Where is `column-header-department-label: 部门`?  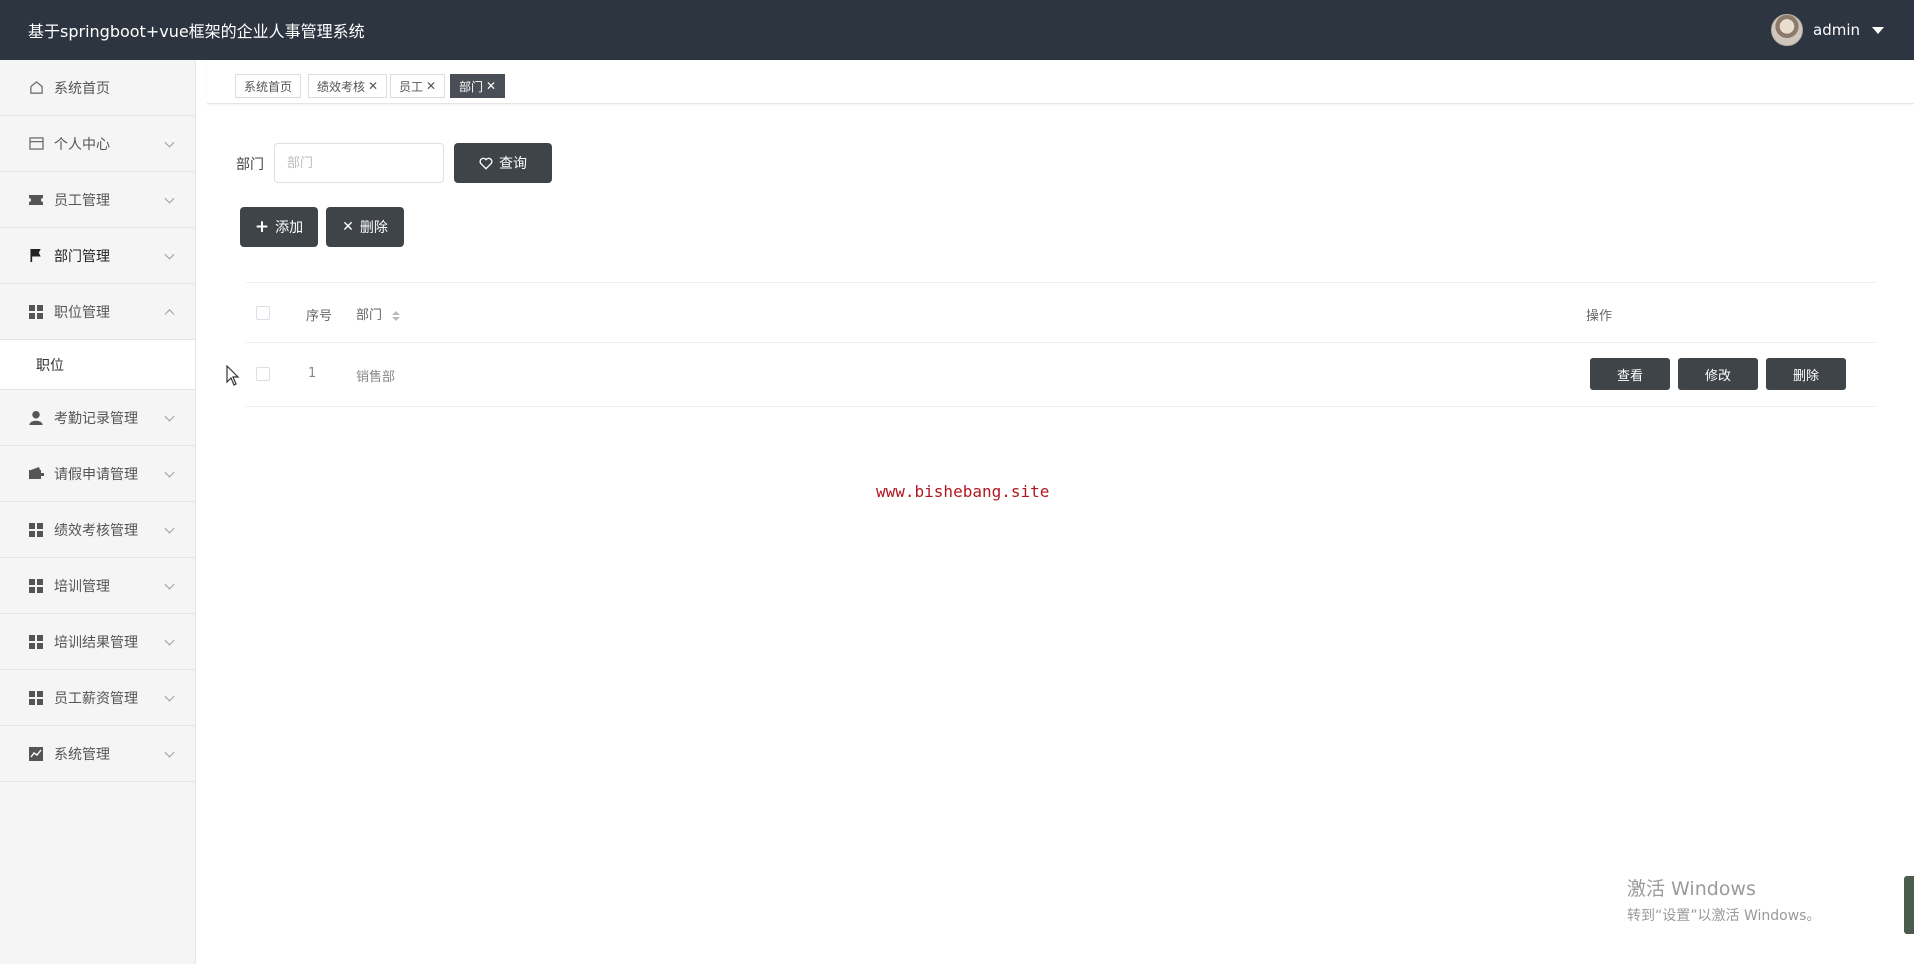
column-header-department-label: 部门 is located at coordinates (369, 315).